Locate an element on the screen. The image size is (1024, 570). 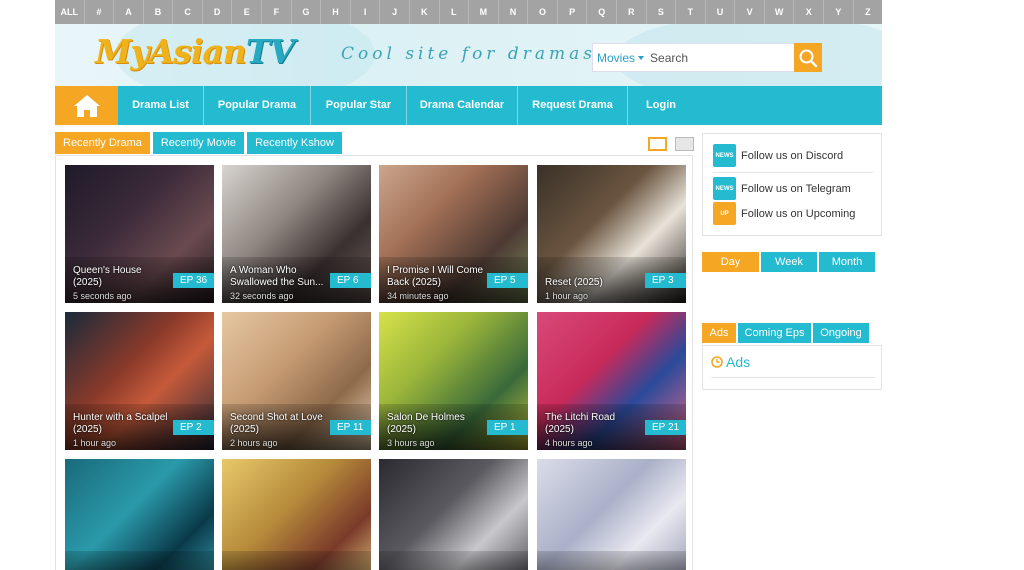
drama-time: 5 seconds ago is located at coordinates (102, 296).